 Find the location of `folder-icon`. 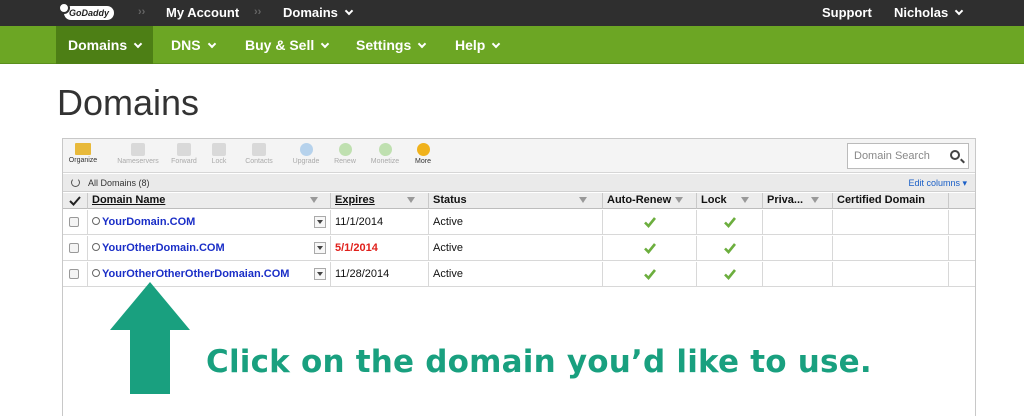

folder-icon is located at coordinates (83, 149).